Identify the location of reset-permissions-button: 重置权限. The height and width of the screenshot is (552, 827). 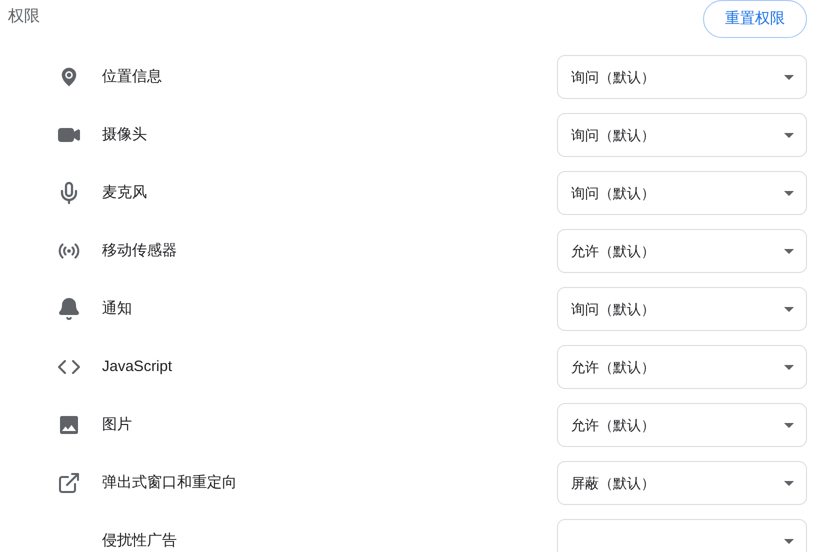
(755, 19).